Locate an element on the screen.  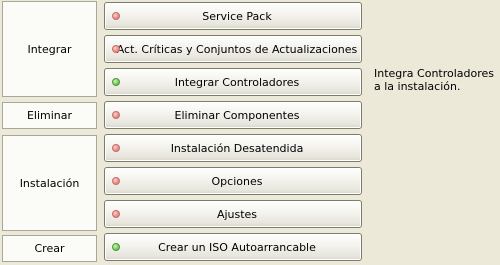
create-bootable-iso-button: Crear un ISO Autoarrancable is located at coordinates (233, 247).